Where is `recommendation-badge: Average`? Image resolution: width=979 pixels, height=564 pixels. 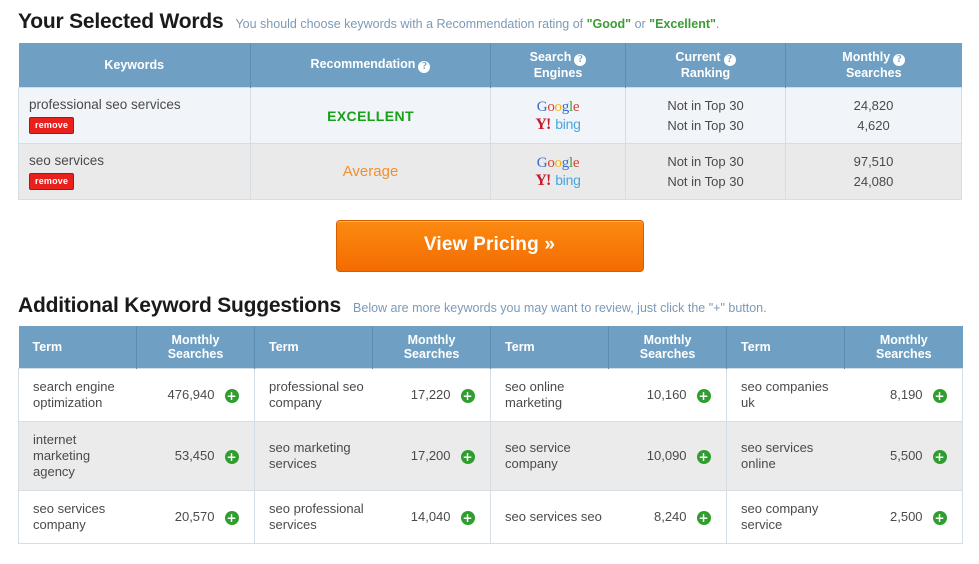 recommendation-badge: Average is located at coordinates (370, 171).